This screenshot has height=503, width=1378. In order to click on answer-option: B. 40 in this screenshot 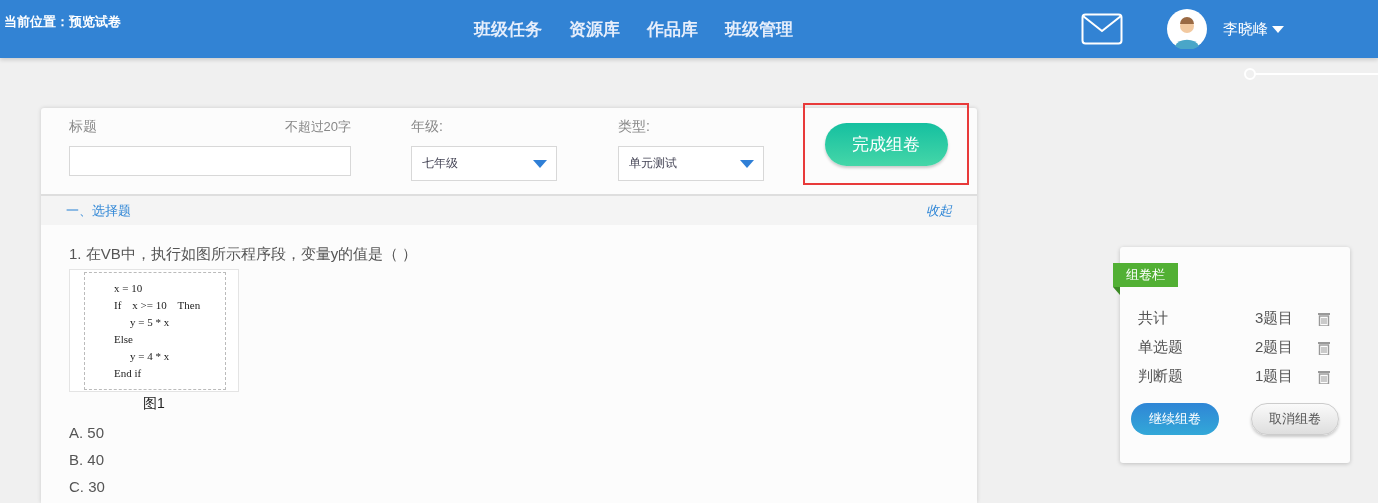, I will do `click(523, 459)`.